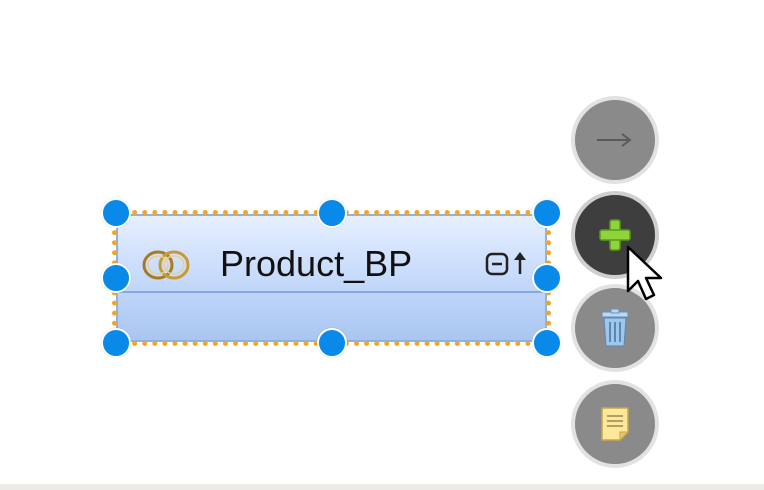 Image resolution: width=764 pixels, height=490 pixels. I want to click on connect-button, so click(615, 140).